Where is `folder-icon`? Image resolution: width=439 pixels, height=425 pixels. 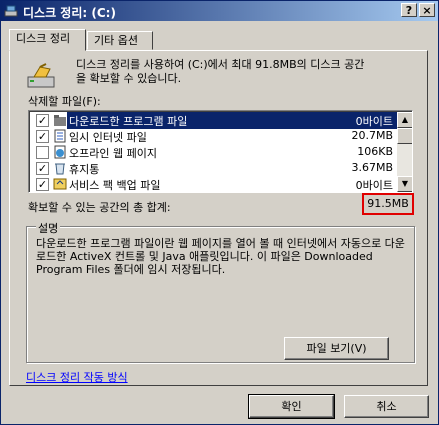 folder-icon is located at coordinates (60, 120).